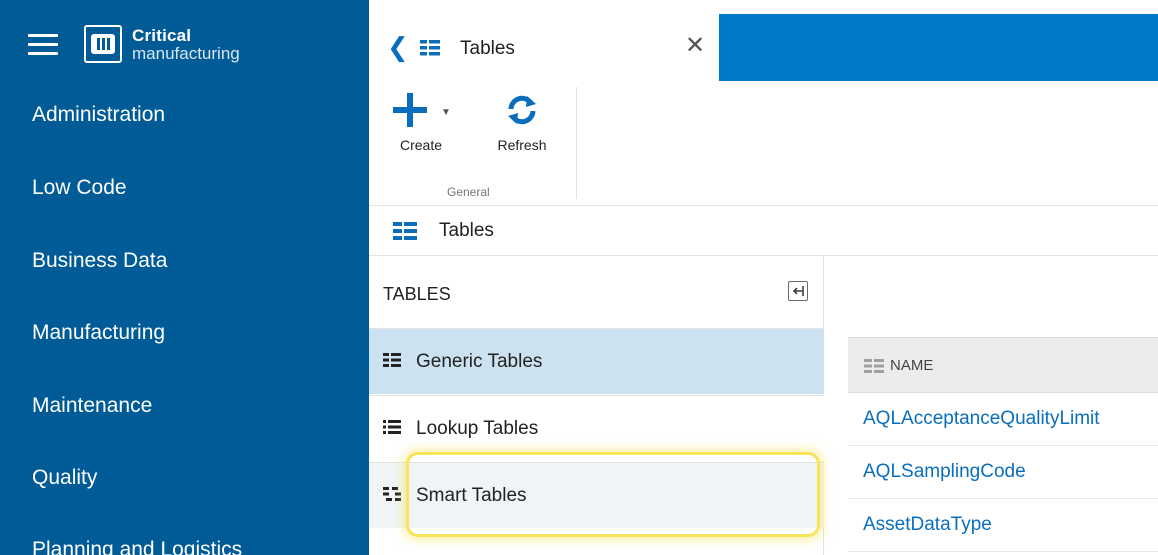  What do you see at coordinates (417, 294) in the screenshot?
I see `panel-title: TABLES` at bounding box center [417, 294].